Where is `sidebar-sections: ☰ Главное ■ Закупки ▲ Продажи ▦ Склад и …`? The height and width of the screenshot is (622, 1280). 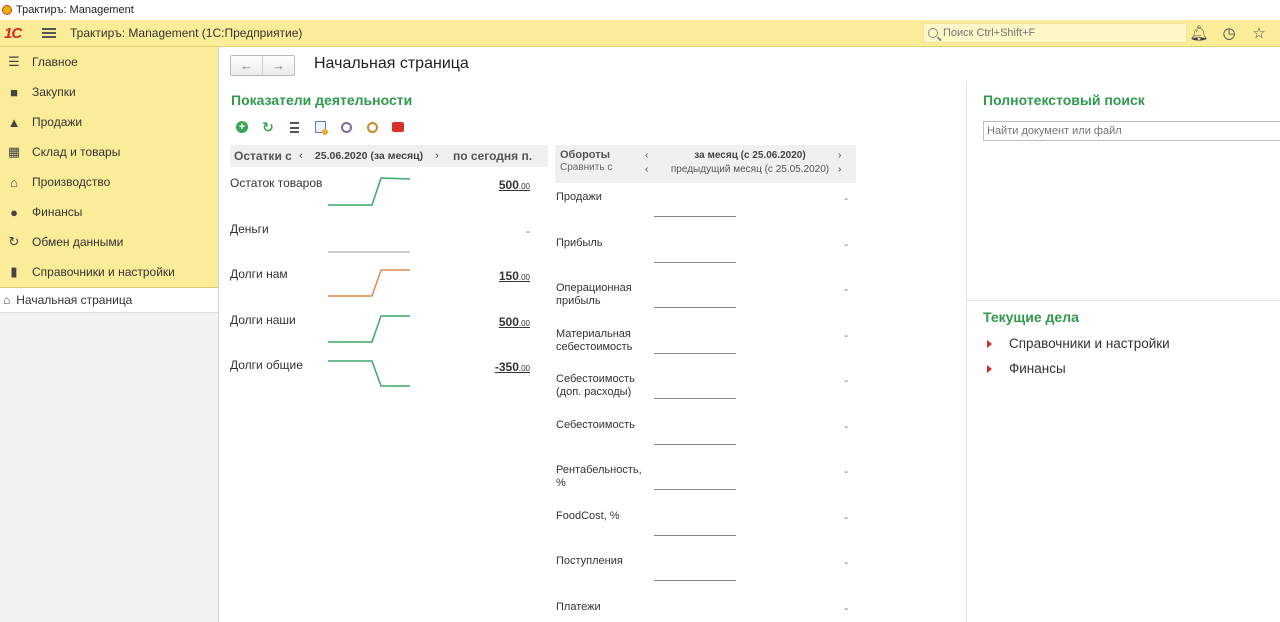 sidebar-sections: ☰ Главное ■ Закупки ▲ Продажи ▦ Склад и … is located at coordinates (109, 167).